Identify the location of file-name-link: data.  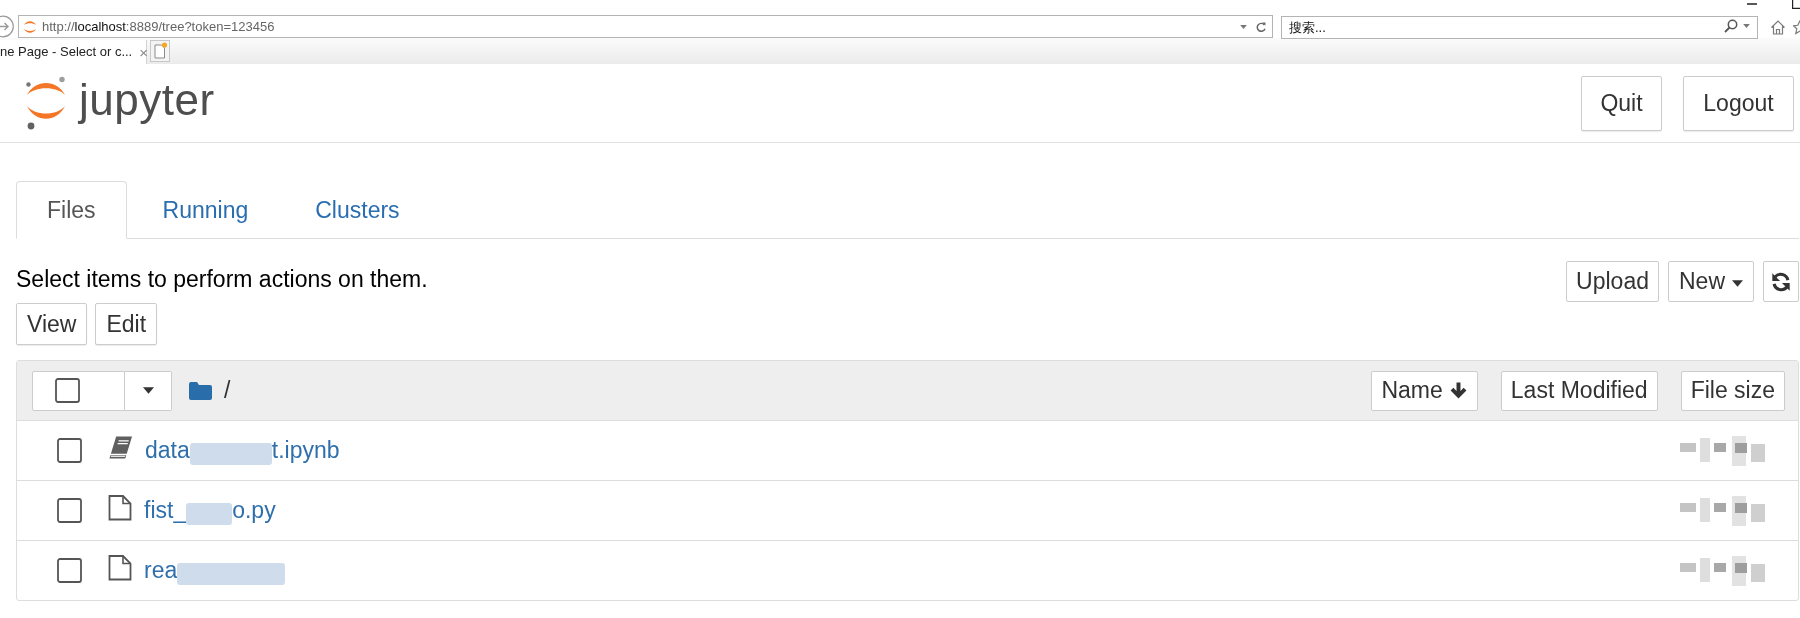
(167, 450).